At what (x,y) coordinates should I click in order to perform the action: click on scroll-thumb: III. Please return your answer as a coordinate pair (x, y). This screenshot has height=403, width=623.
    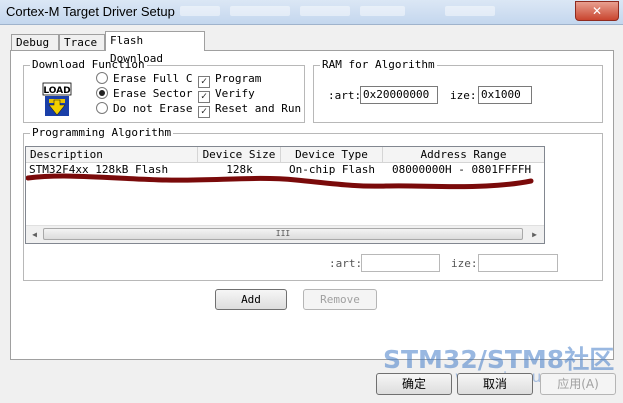
    Looking at the image, I should click on (283, 234).